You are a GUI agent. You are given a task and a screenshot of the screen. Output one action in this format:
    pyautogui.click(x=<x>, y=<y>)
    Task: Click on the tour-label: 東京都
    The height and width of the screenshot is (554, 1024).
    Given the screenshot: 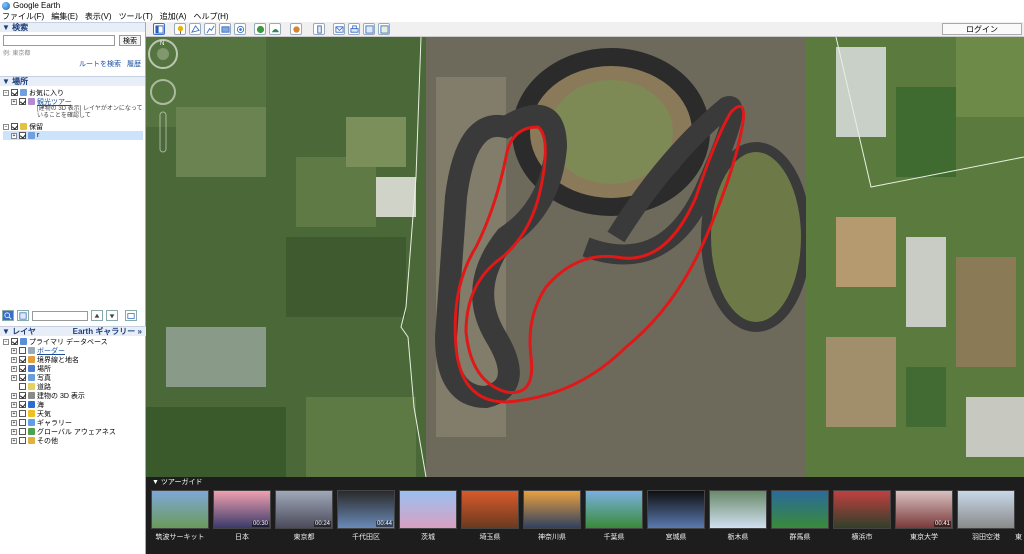 What is the action you would take?
    pyautogui.click(x=304, y=537)
    